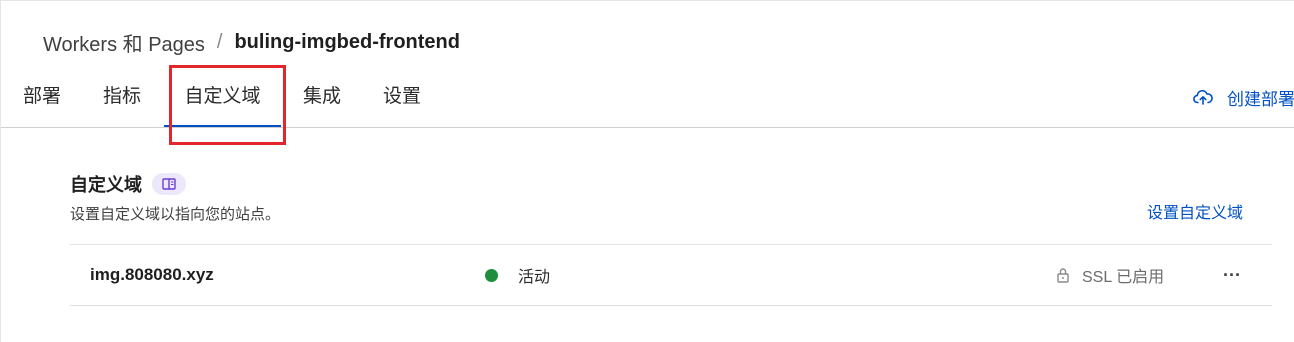 Image resolution: width=1294 pixels, height=342 pixels. I want to click on ssl-status: SSL 已启用, so click(1110, 275).